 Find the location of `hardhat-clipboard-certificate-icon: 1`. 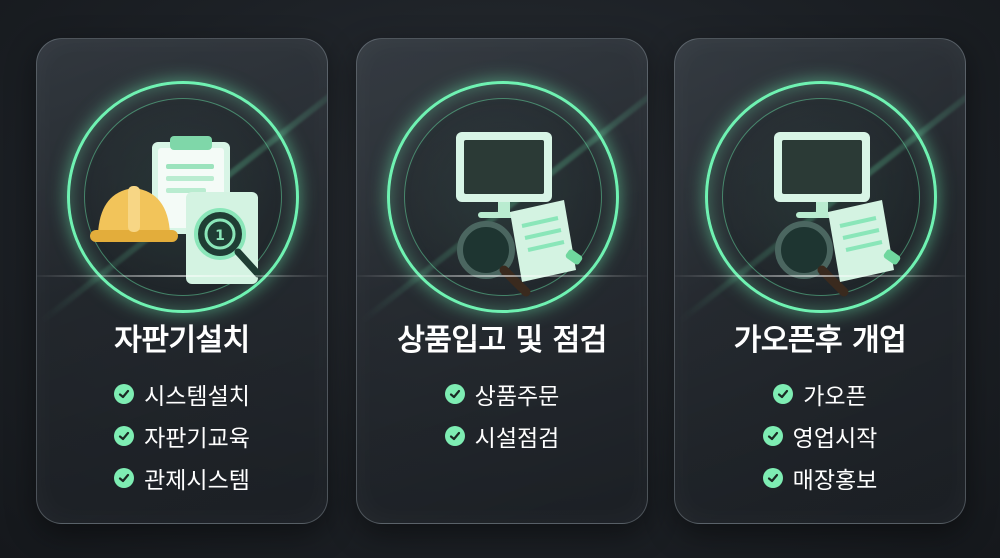

hardhat-clipboard-certificate-icon: 1 is located at coordinates (176, 210).